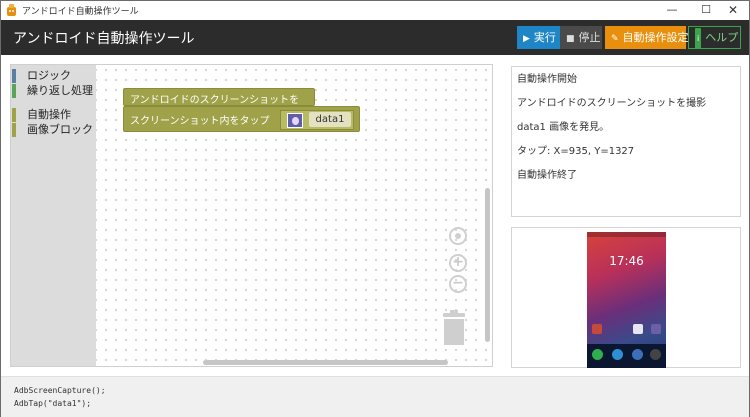  Describe the element at coordinates (547, 175) in the screenshot. I see `log-line: 自動操作終了` at that location.